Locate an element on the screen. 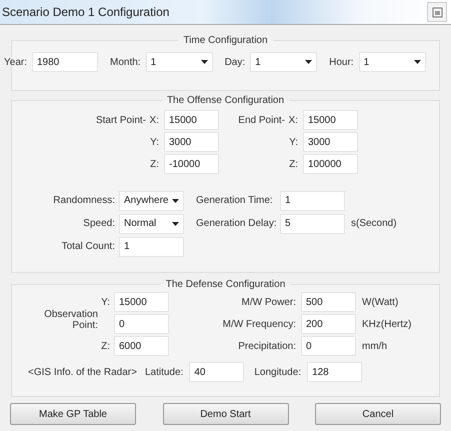  input-field: 128 is located at coordinates (334, 372).